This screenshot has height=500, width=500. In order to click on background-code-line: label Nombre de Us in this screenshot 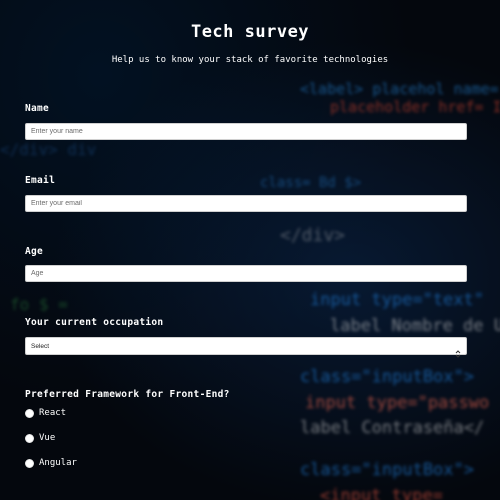, I will do `click(415, 326)`.